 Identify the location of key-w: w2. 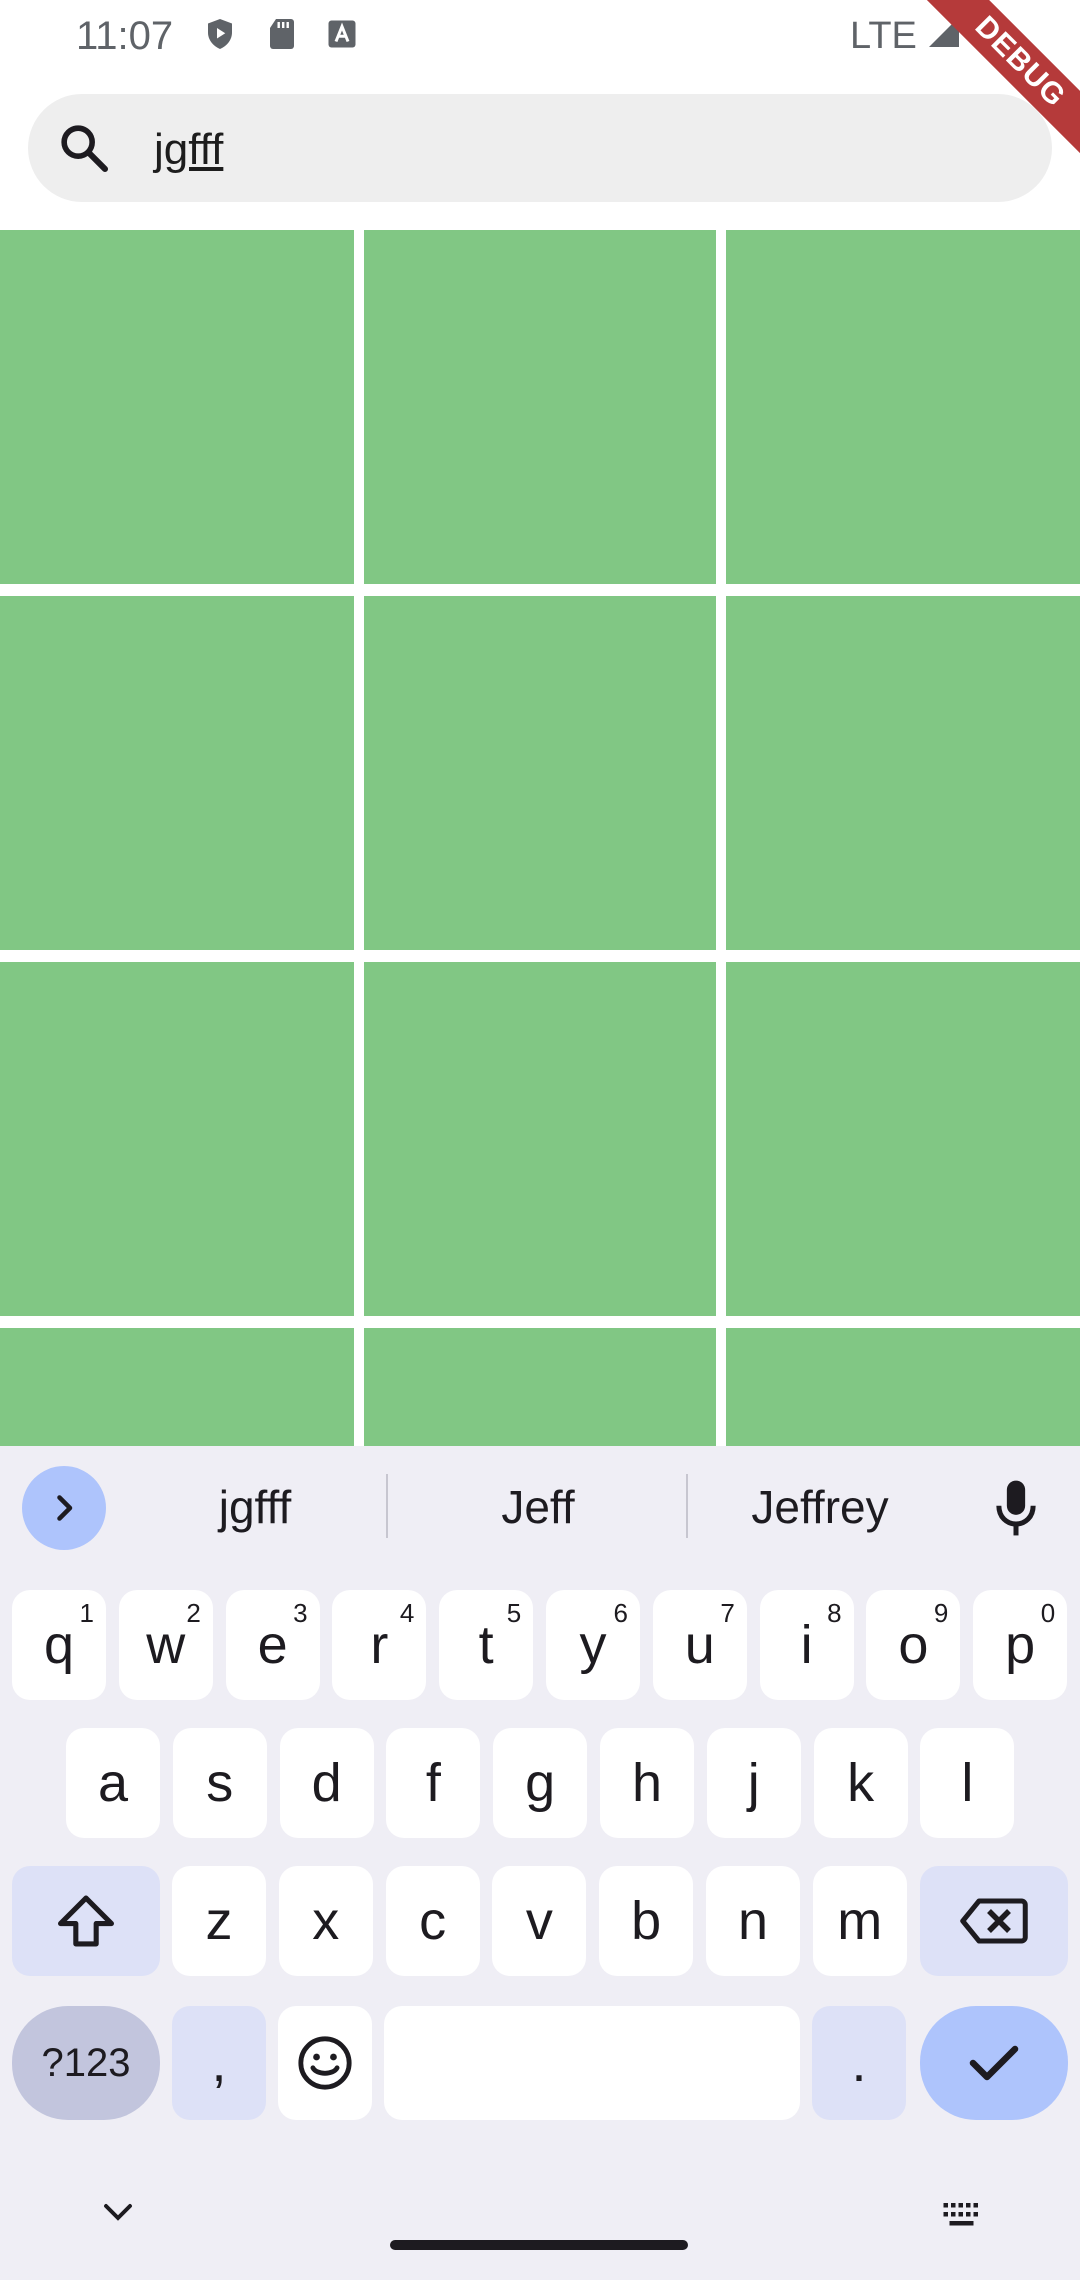
(165, 1645).